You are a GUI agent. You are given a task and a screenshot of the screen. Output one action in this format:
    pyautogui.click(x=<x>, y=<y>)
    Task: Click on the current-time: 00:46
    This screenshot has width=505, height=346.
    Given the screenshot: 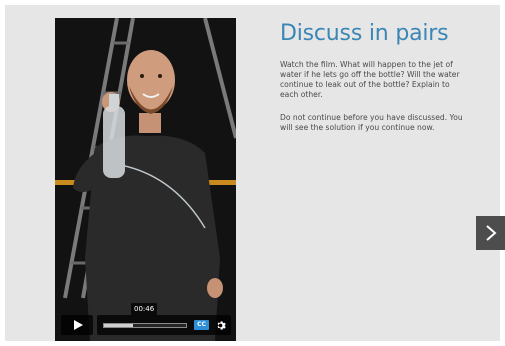 What is the action you would take?
    pyautogui.click(x=144, y=309)
    